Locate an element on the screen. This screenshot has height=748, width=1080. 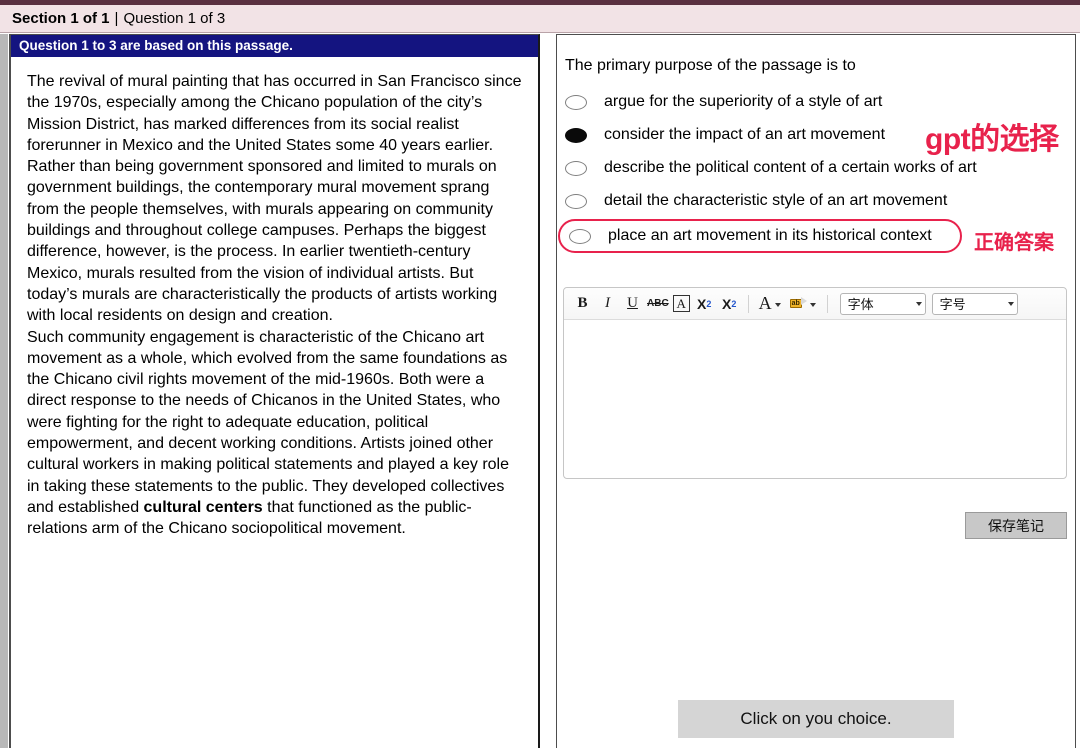
status-bar: Section 1 of 1 | Question 1 of 3 is located at coordinates (540, 19).